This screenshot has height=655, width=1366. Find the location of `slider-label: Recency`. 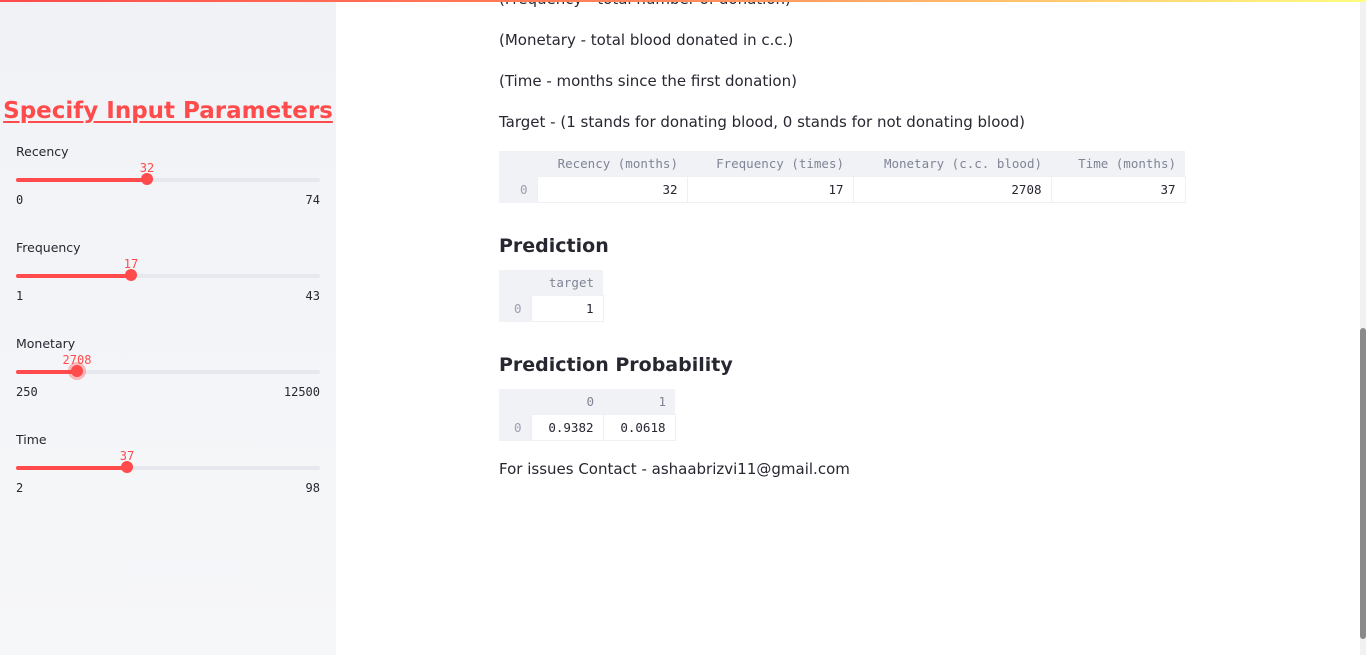

slider-label: Recency is located at coordinates (42, 151).